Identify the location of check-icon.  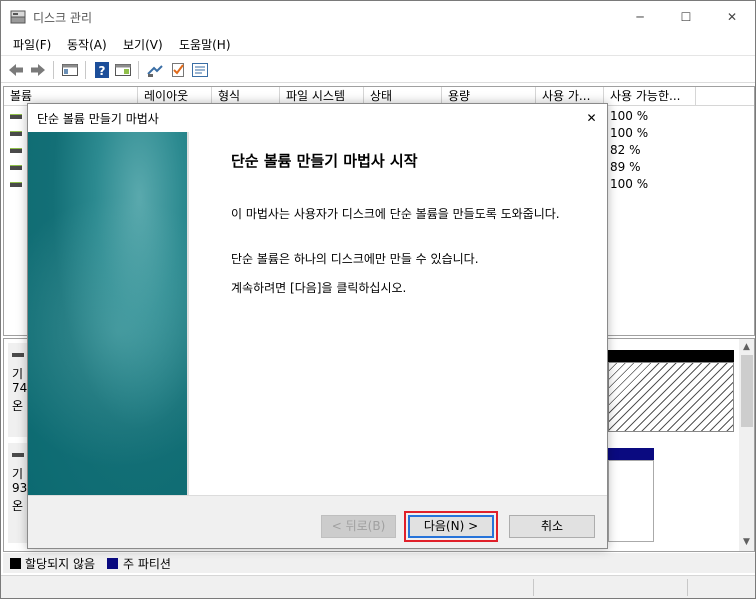
(178, 70).